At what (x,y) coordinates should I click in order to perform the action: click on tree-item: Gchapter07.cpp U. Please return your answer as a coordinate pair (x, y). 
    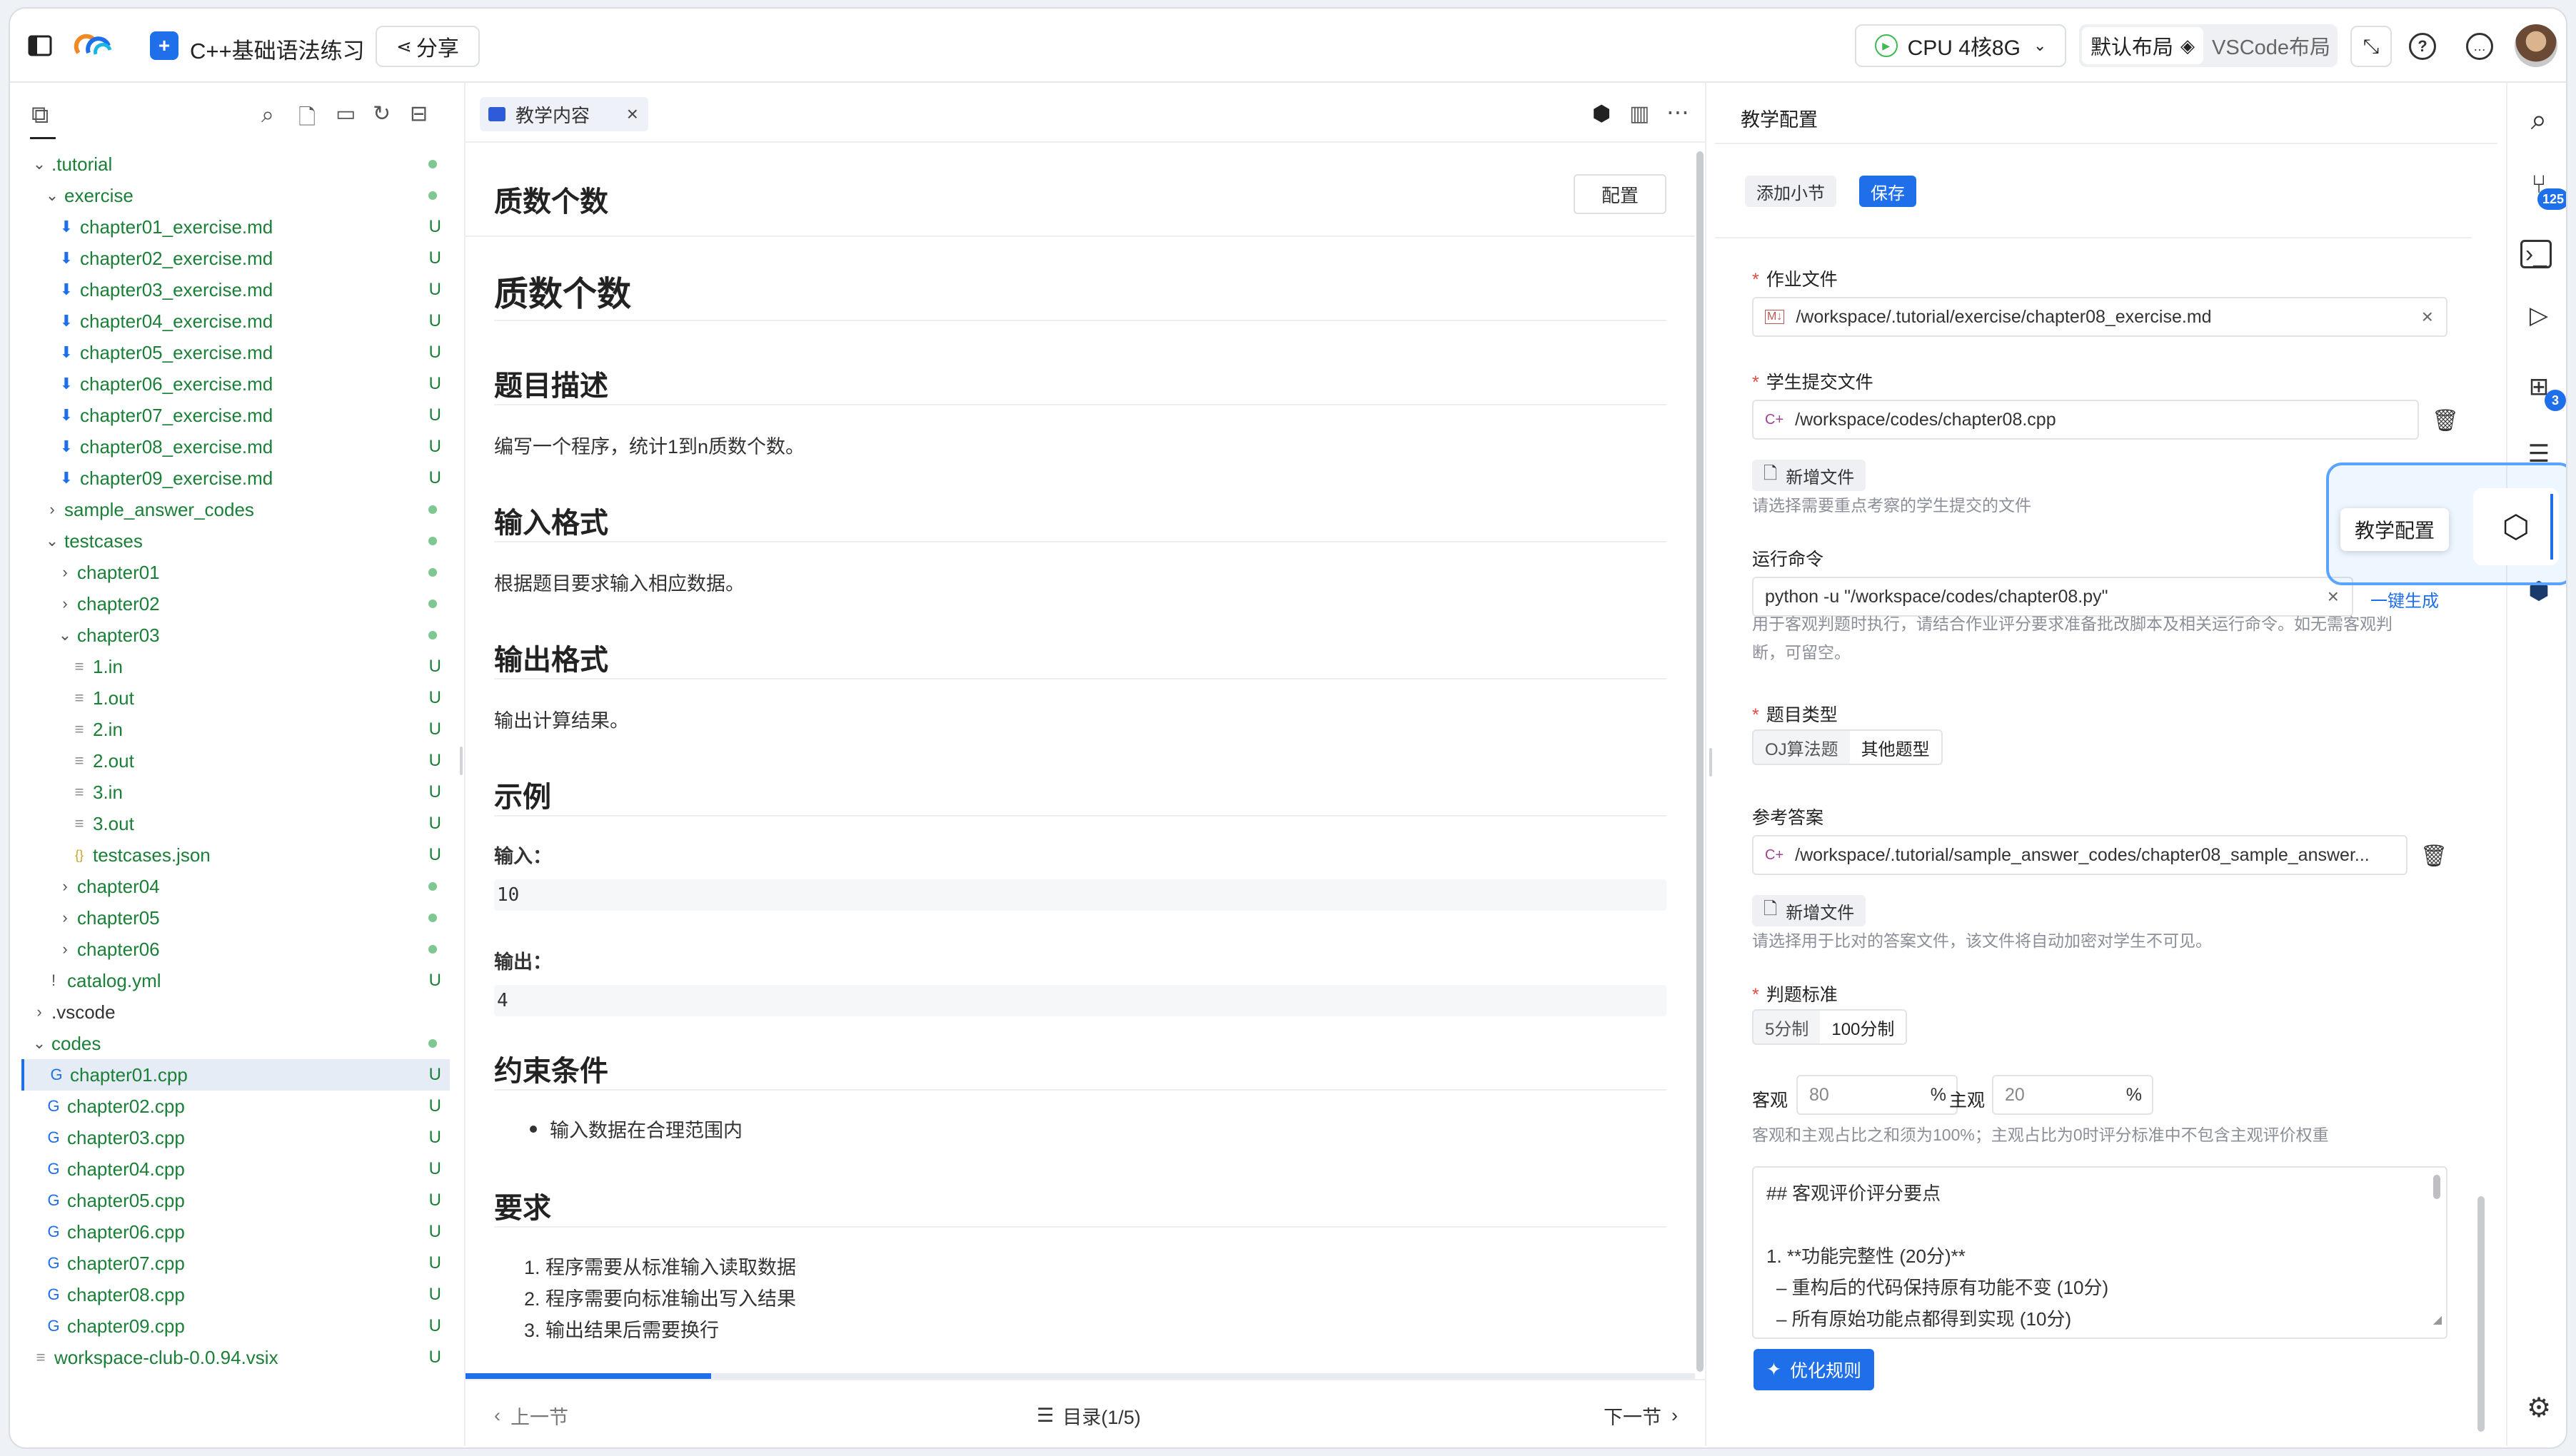
    Looking at the image, I should click on (235, 1263).